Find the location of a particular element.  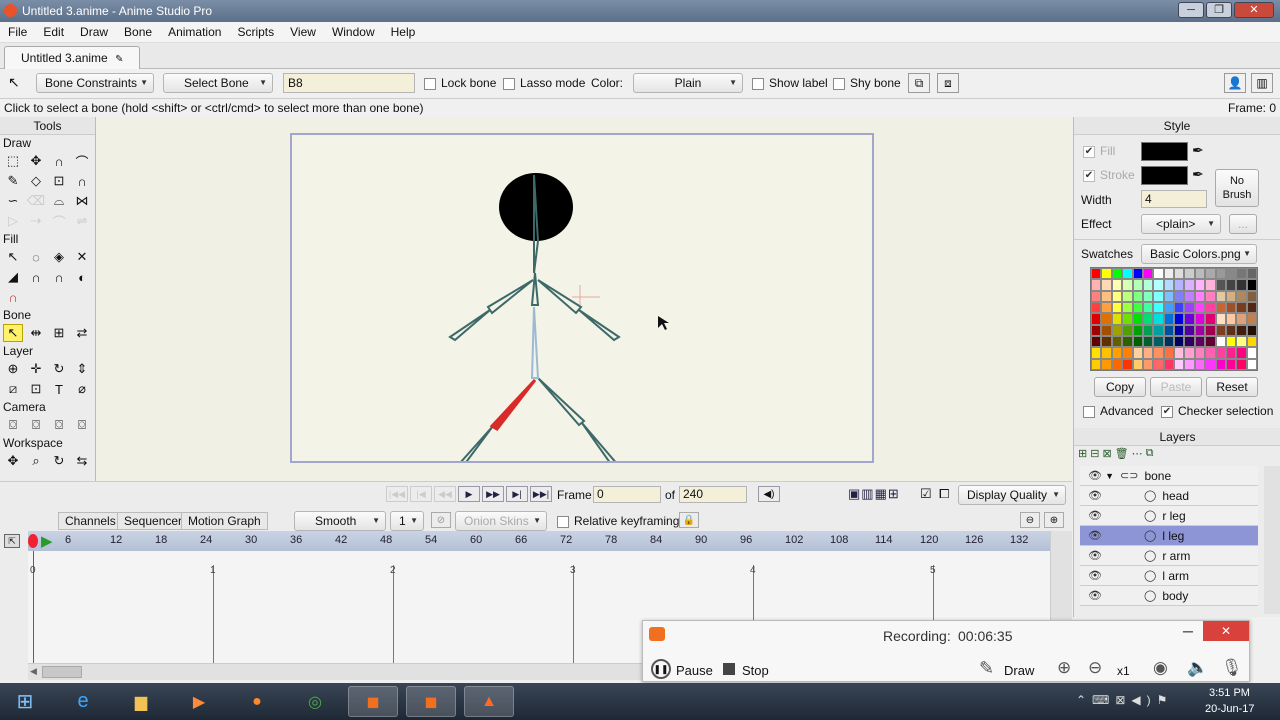

shy-bone-checkbox: Shy bone is located at coordinates (867, 83).